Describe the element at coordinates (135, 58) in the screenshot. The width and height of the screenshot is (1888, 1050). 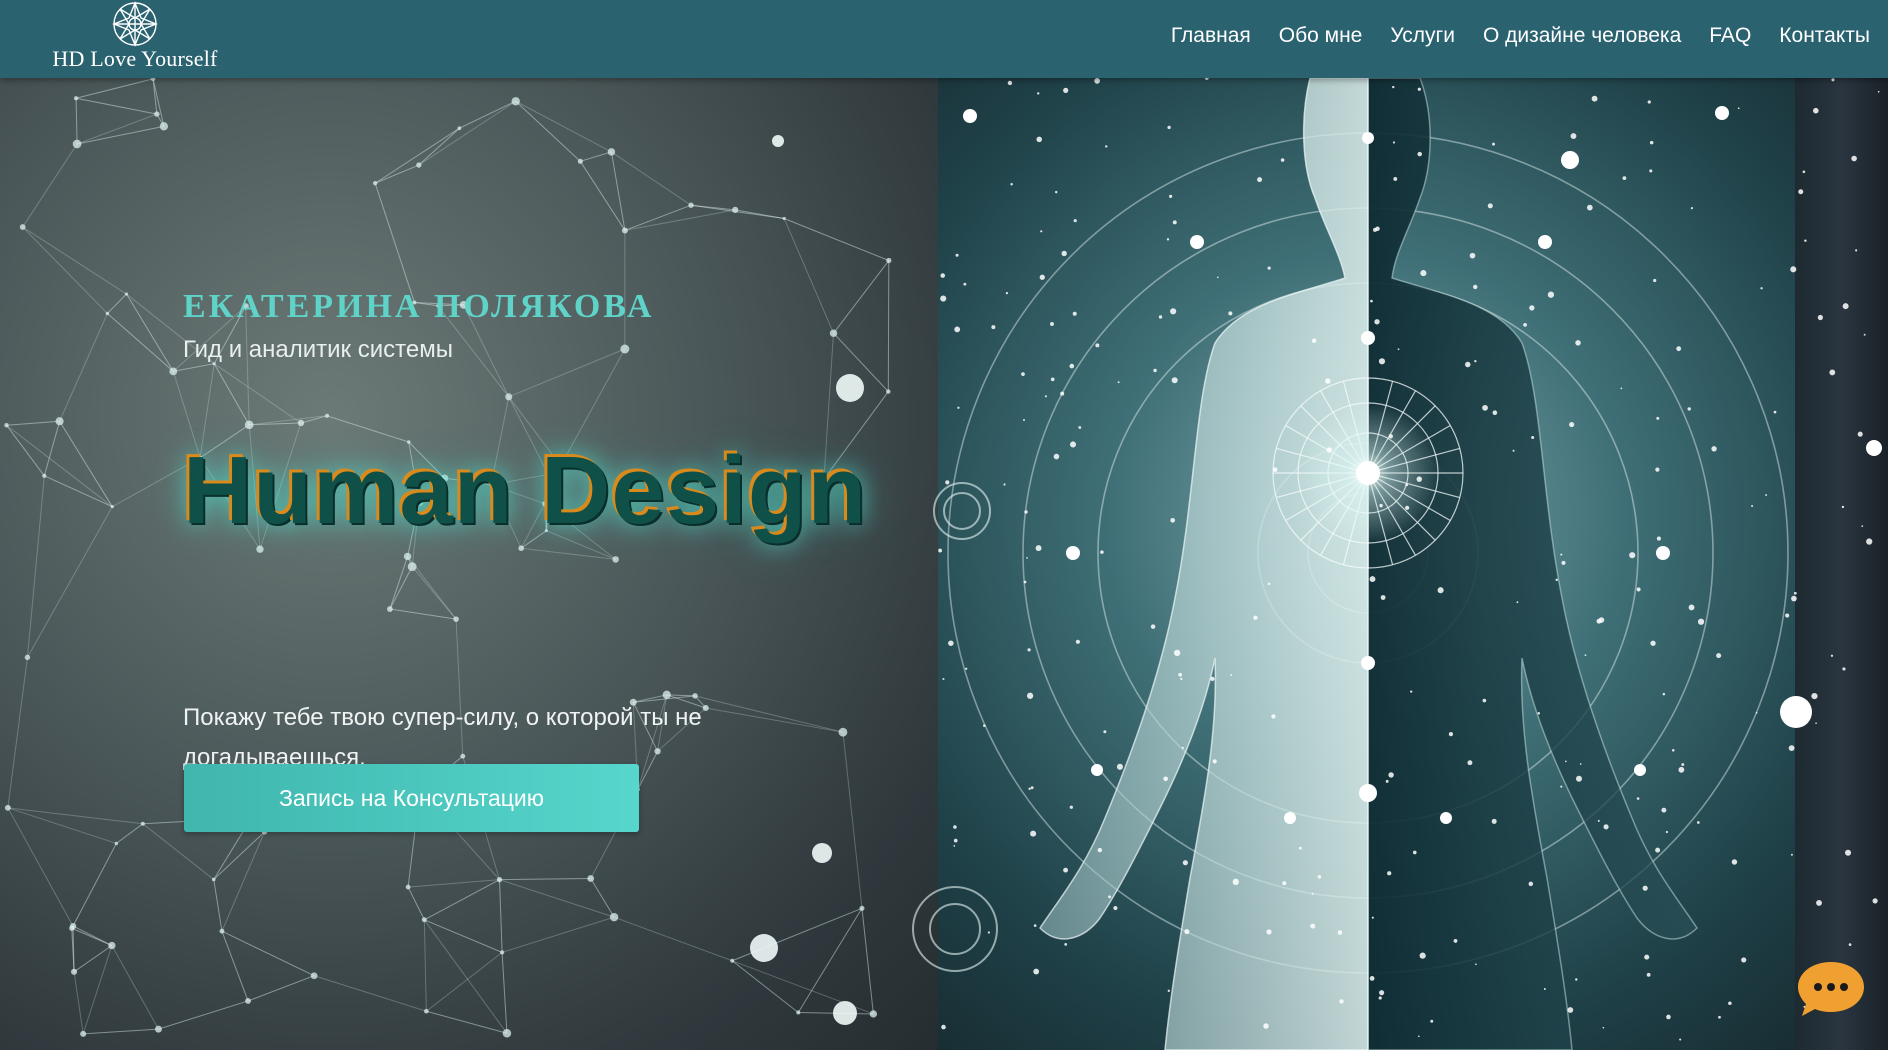
I see `logo-text: HD Love Yourself` at that location.